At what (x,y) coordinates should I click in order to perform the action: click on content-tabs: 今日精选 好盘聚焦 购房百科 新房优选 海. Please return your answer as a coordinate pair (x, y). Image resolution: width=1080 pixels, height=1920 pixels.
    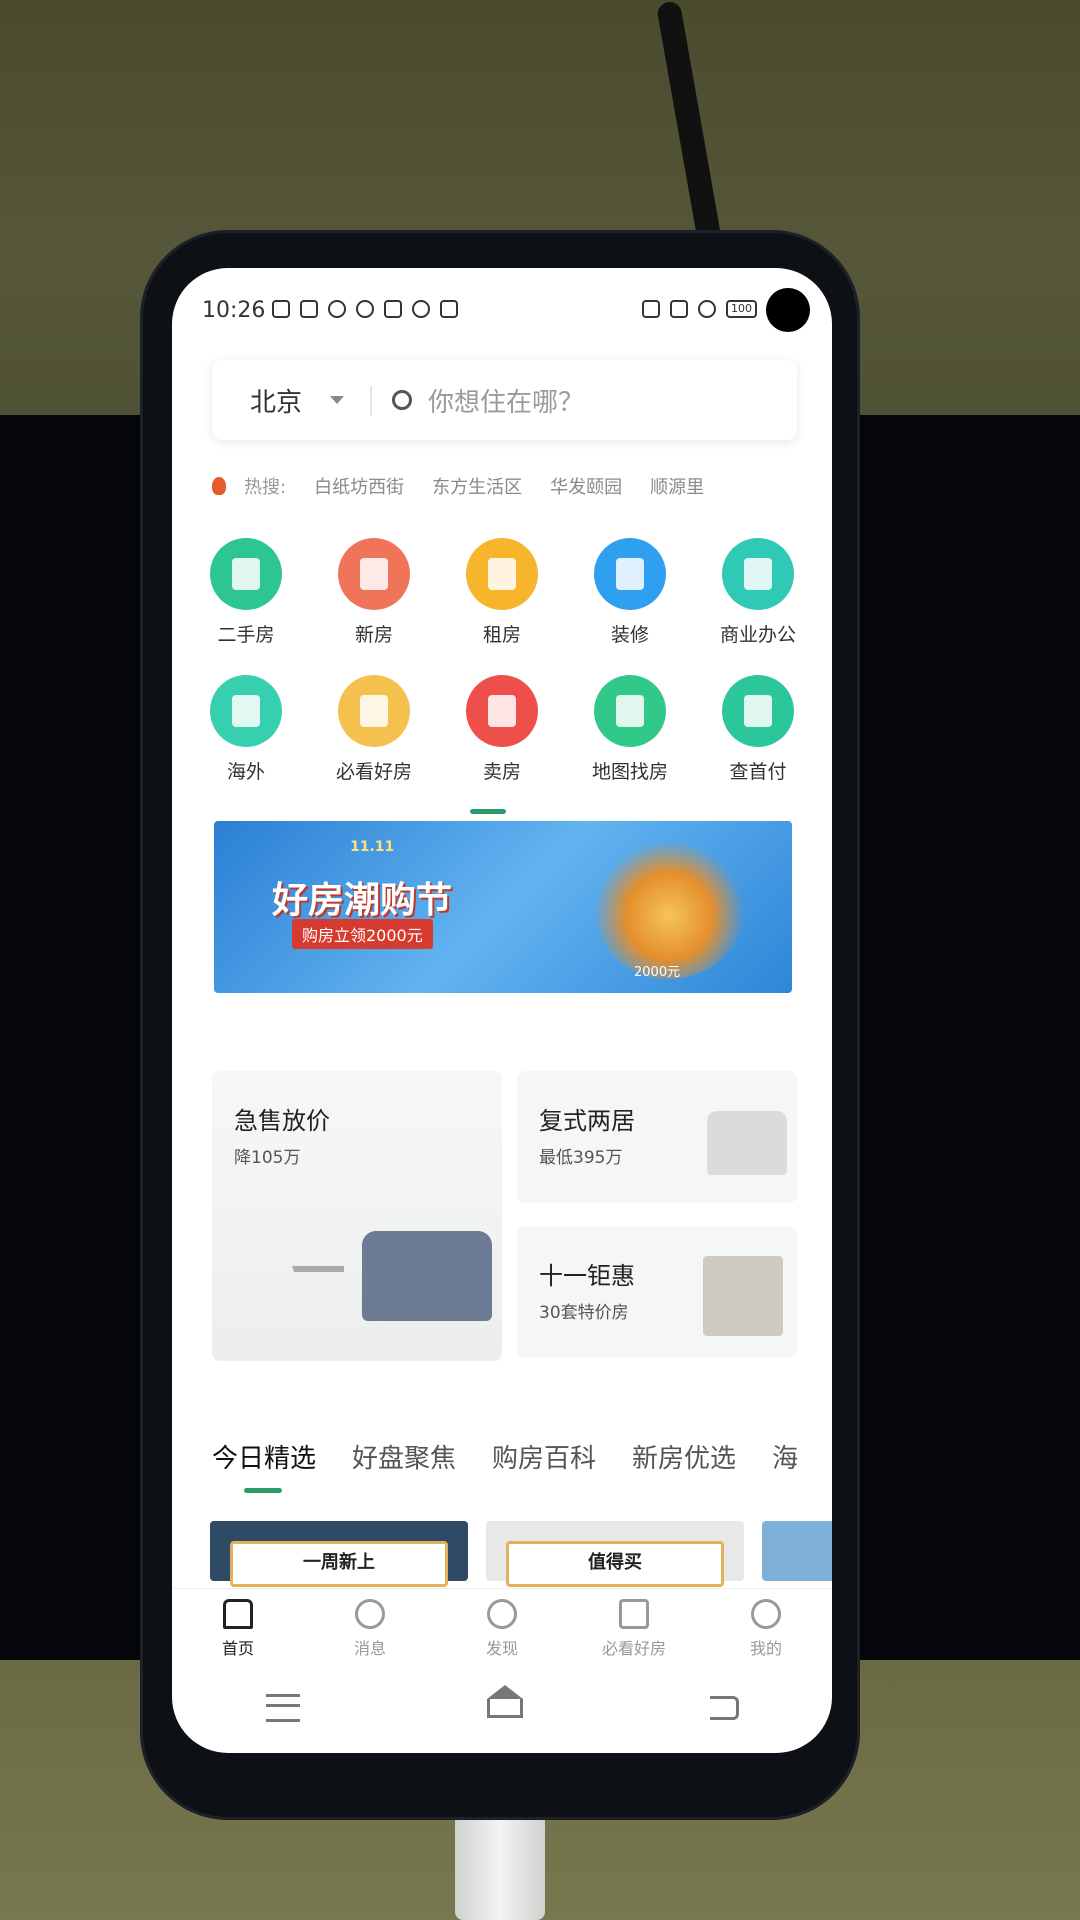
    Looking at the image, I should click on (522, 1456).